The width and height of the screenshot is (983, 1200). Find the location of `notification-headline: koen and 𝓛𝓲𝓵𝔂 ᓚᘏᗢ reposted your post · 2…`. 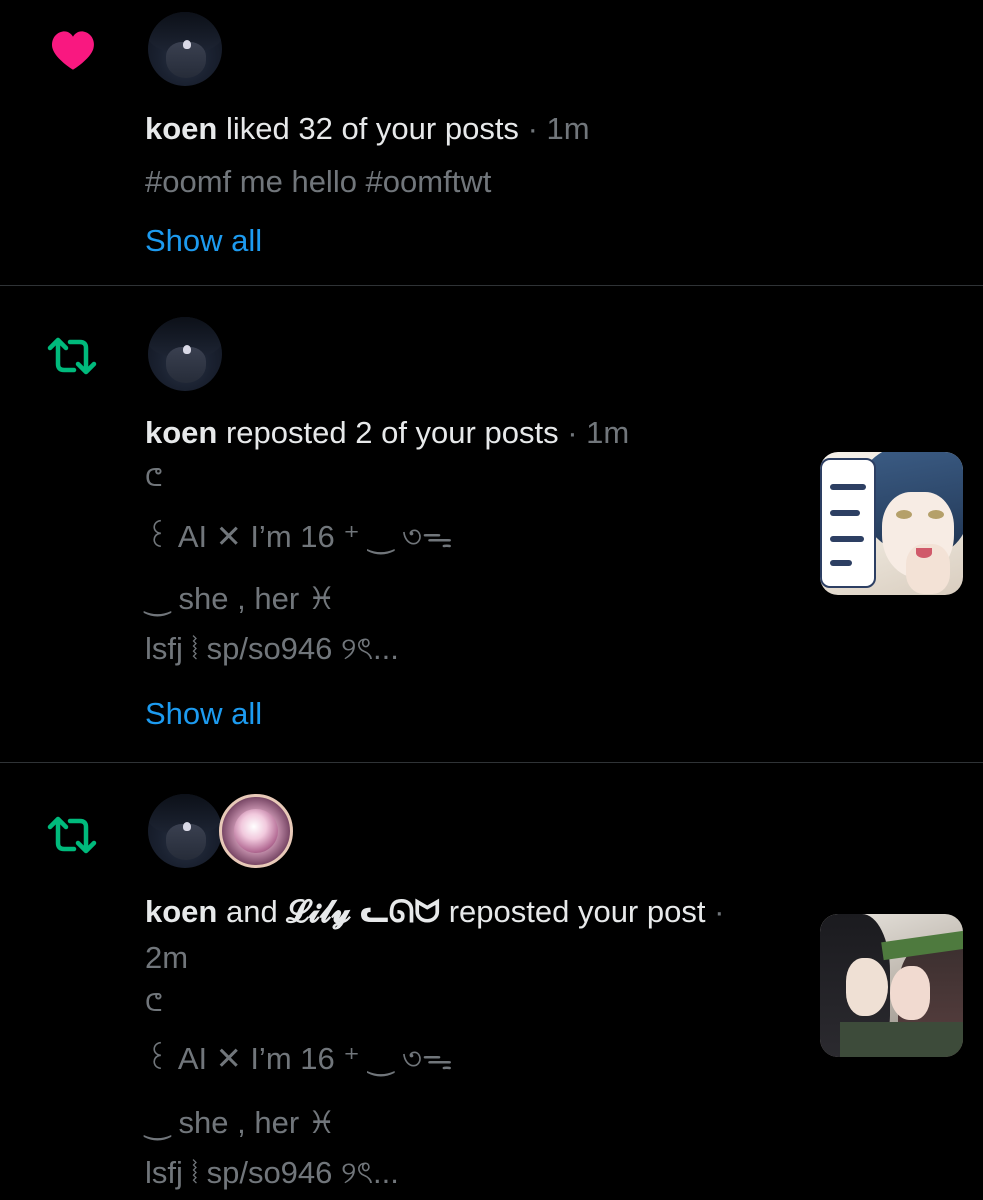

notification-headline: koen and 𝓛𝓲𝓵𝔂 ᓚᘏᗢ reposted your post · 2… is located at coordinates (435, 935).